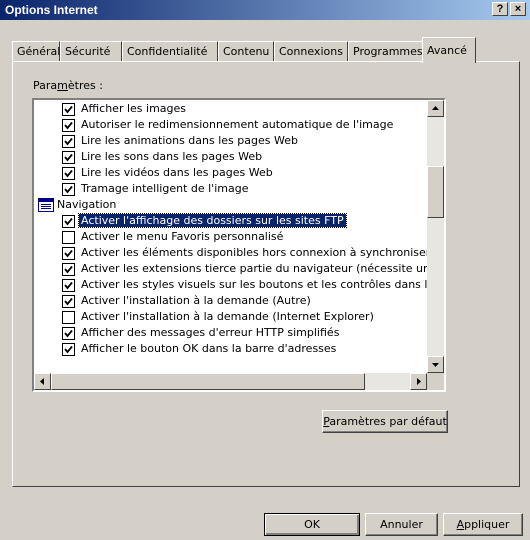 The width and height of the screenshot is (530, 540). What do you see at coordinates (385, 421) in the screenshot?
I see `restore-defaults-button: Paramètres par défaut` at bounding box center [385, 421].